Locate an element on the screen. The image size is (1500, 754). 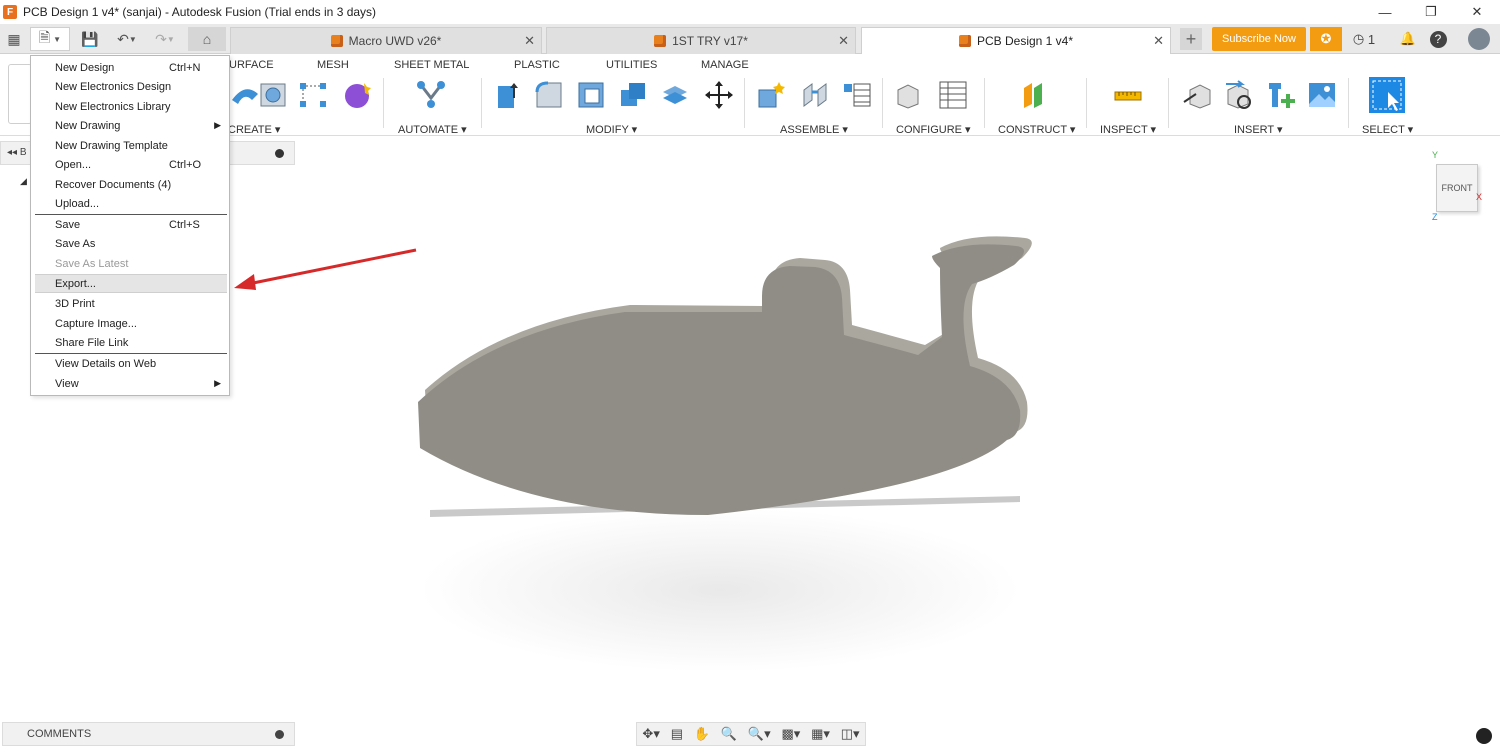
avatar is located at coordinates (1479, 39).